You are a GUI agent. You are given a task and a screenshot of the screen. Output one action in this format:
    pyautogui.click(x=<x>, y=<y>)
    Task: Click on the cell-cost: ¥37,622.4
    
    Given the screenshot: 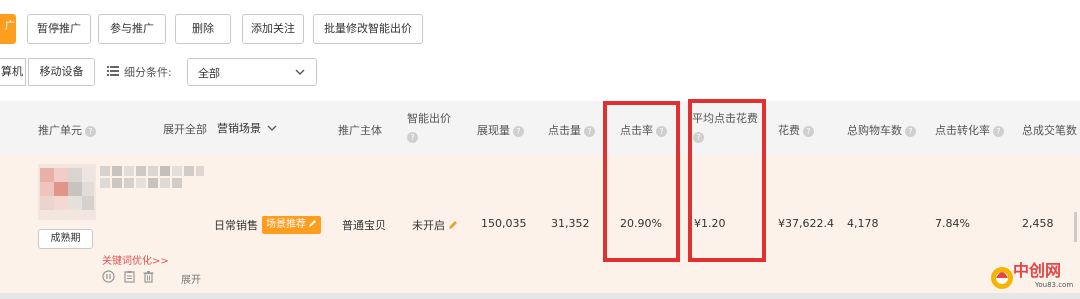 What is the action you would take?
    pyautogui.click(x=806, y=223)
    